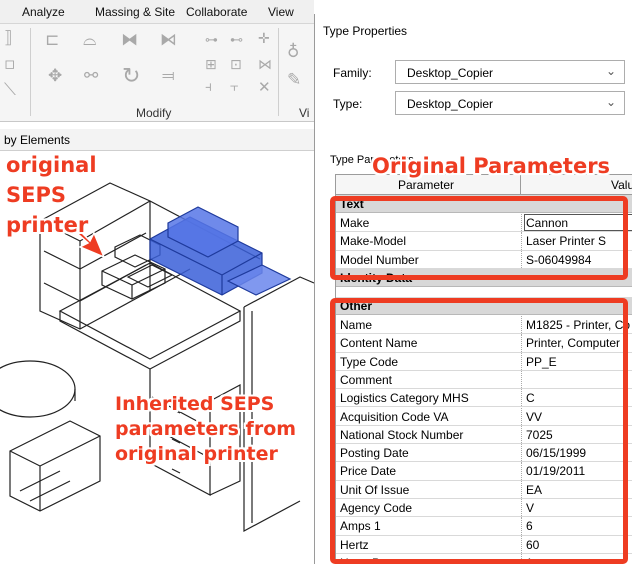  I want to click on annotation-line: printer, so click(47, 225).